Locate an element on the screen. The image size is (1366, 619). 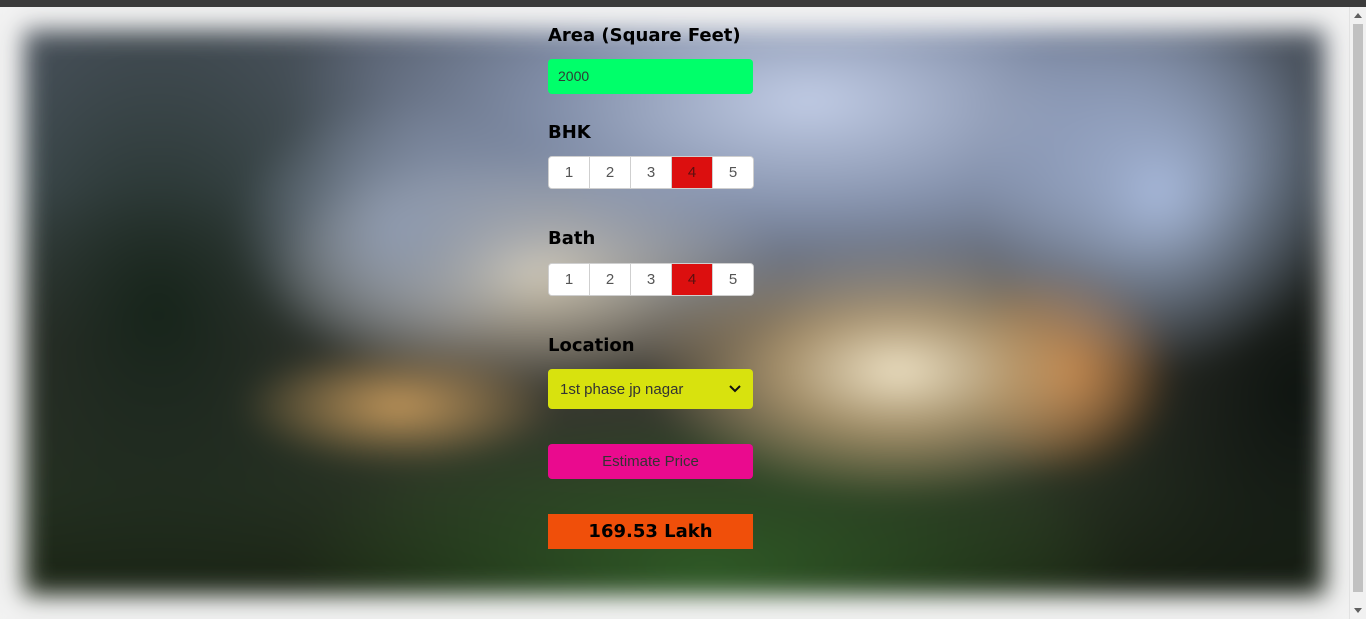
scroll-down-arrow-icon is located at coordinates (1358, 610).